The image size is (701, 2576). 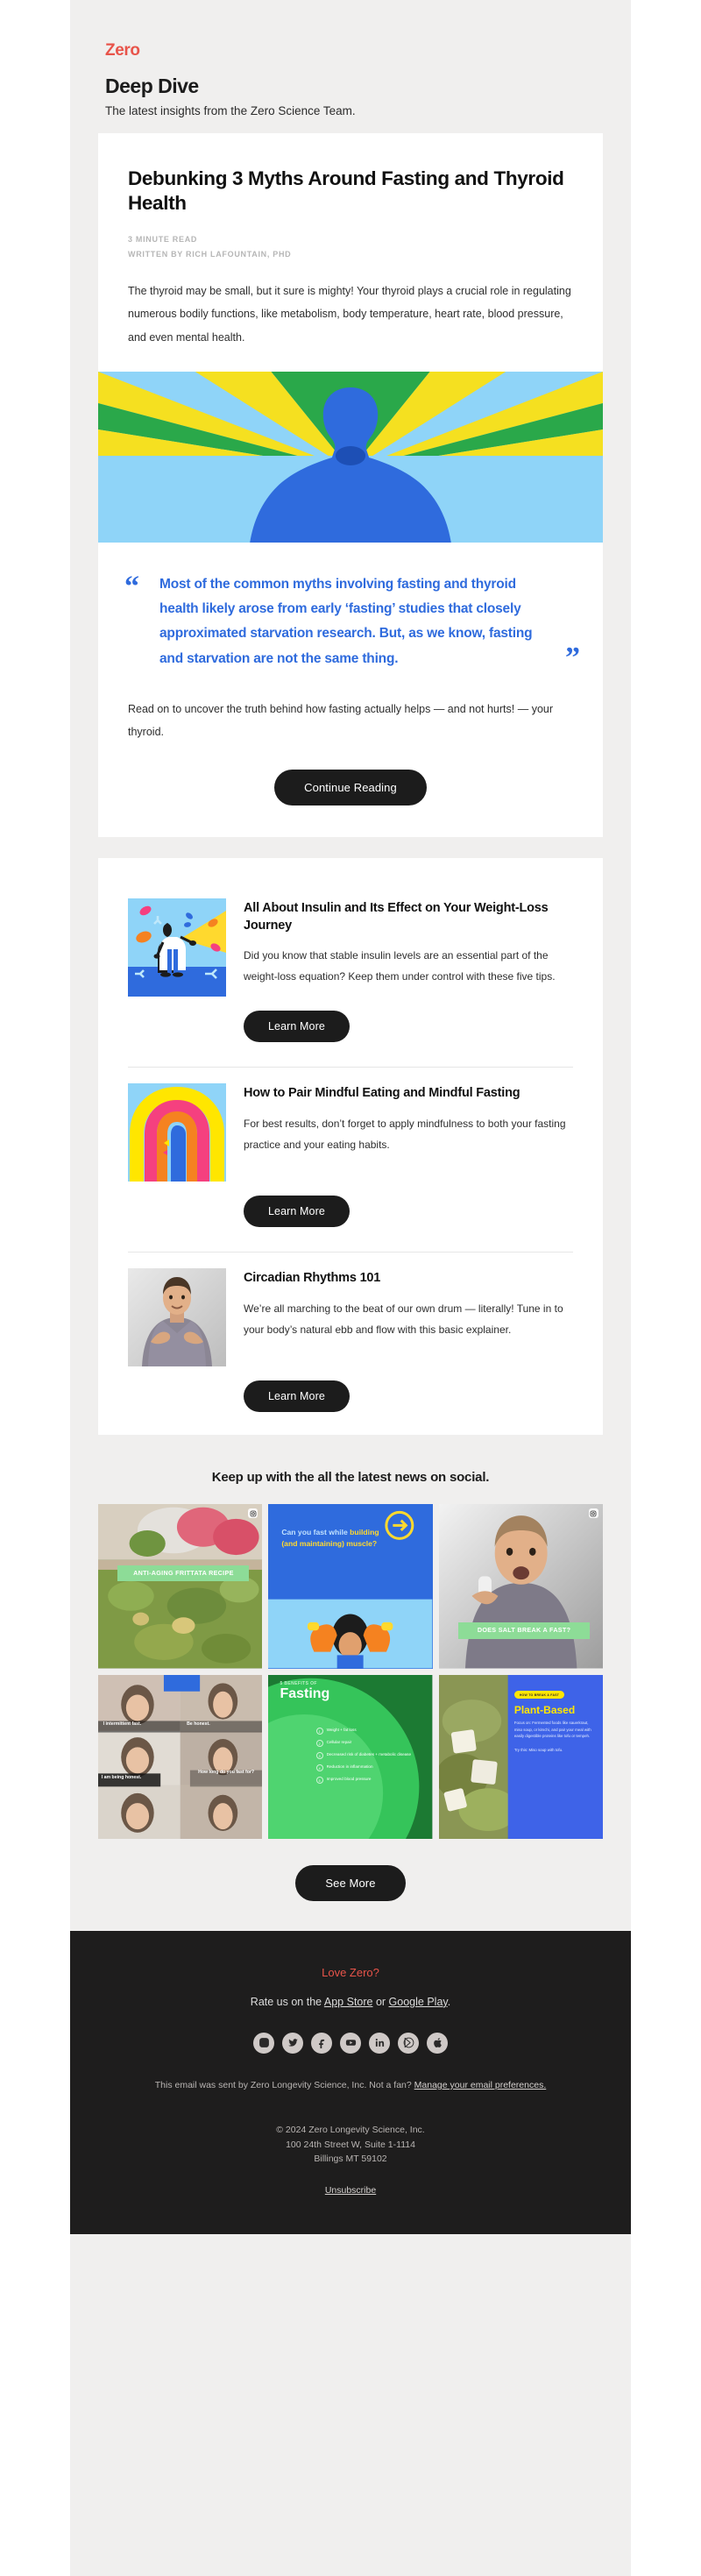 I want to click on copyright-line: © 2024 Zero Longevity Science, Inc., so click(x=350, y=2130).